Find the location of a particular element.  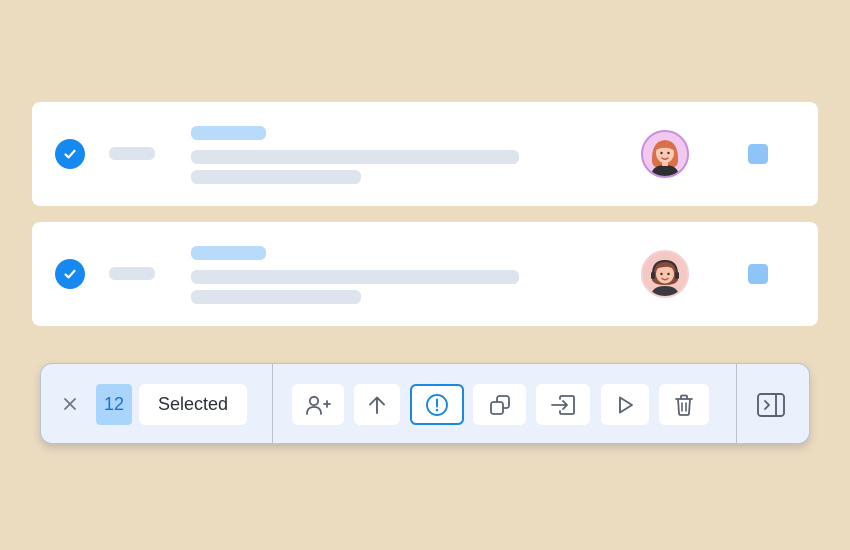

close-icon is located at coordinates (70, 404).